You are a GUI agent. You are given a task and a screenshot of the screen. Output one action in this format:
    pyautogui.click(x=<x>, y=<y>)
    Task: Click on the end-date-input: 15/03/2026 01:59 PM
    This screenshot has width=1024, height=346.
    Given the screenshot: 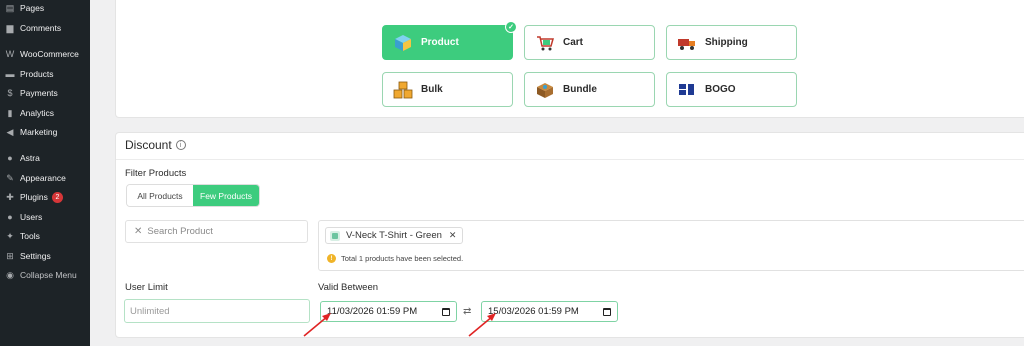 What is the action you would take?
    pyautogui.click(x=549, y=311)
    